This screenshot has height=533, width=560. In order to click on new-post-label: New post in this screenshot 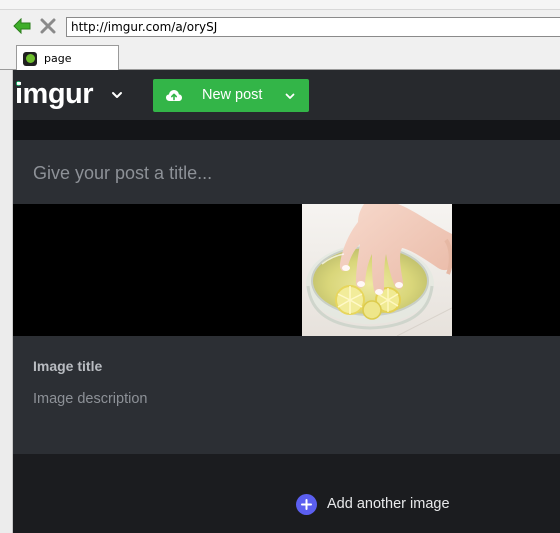, I will do `click(232, 95)`.